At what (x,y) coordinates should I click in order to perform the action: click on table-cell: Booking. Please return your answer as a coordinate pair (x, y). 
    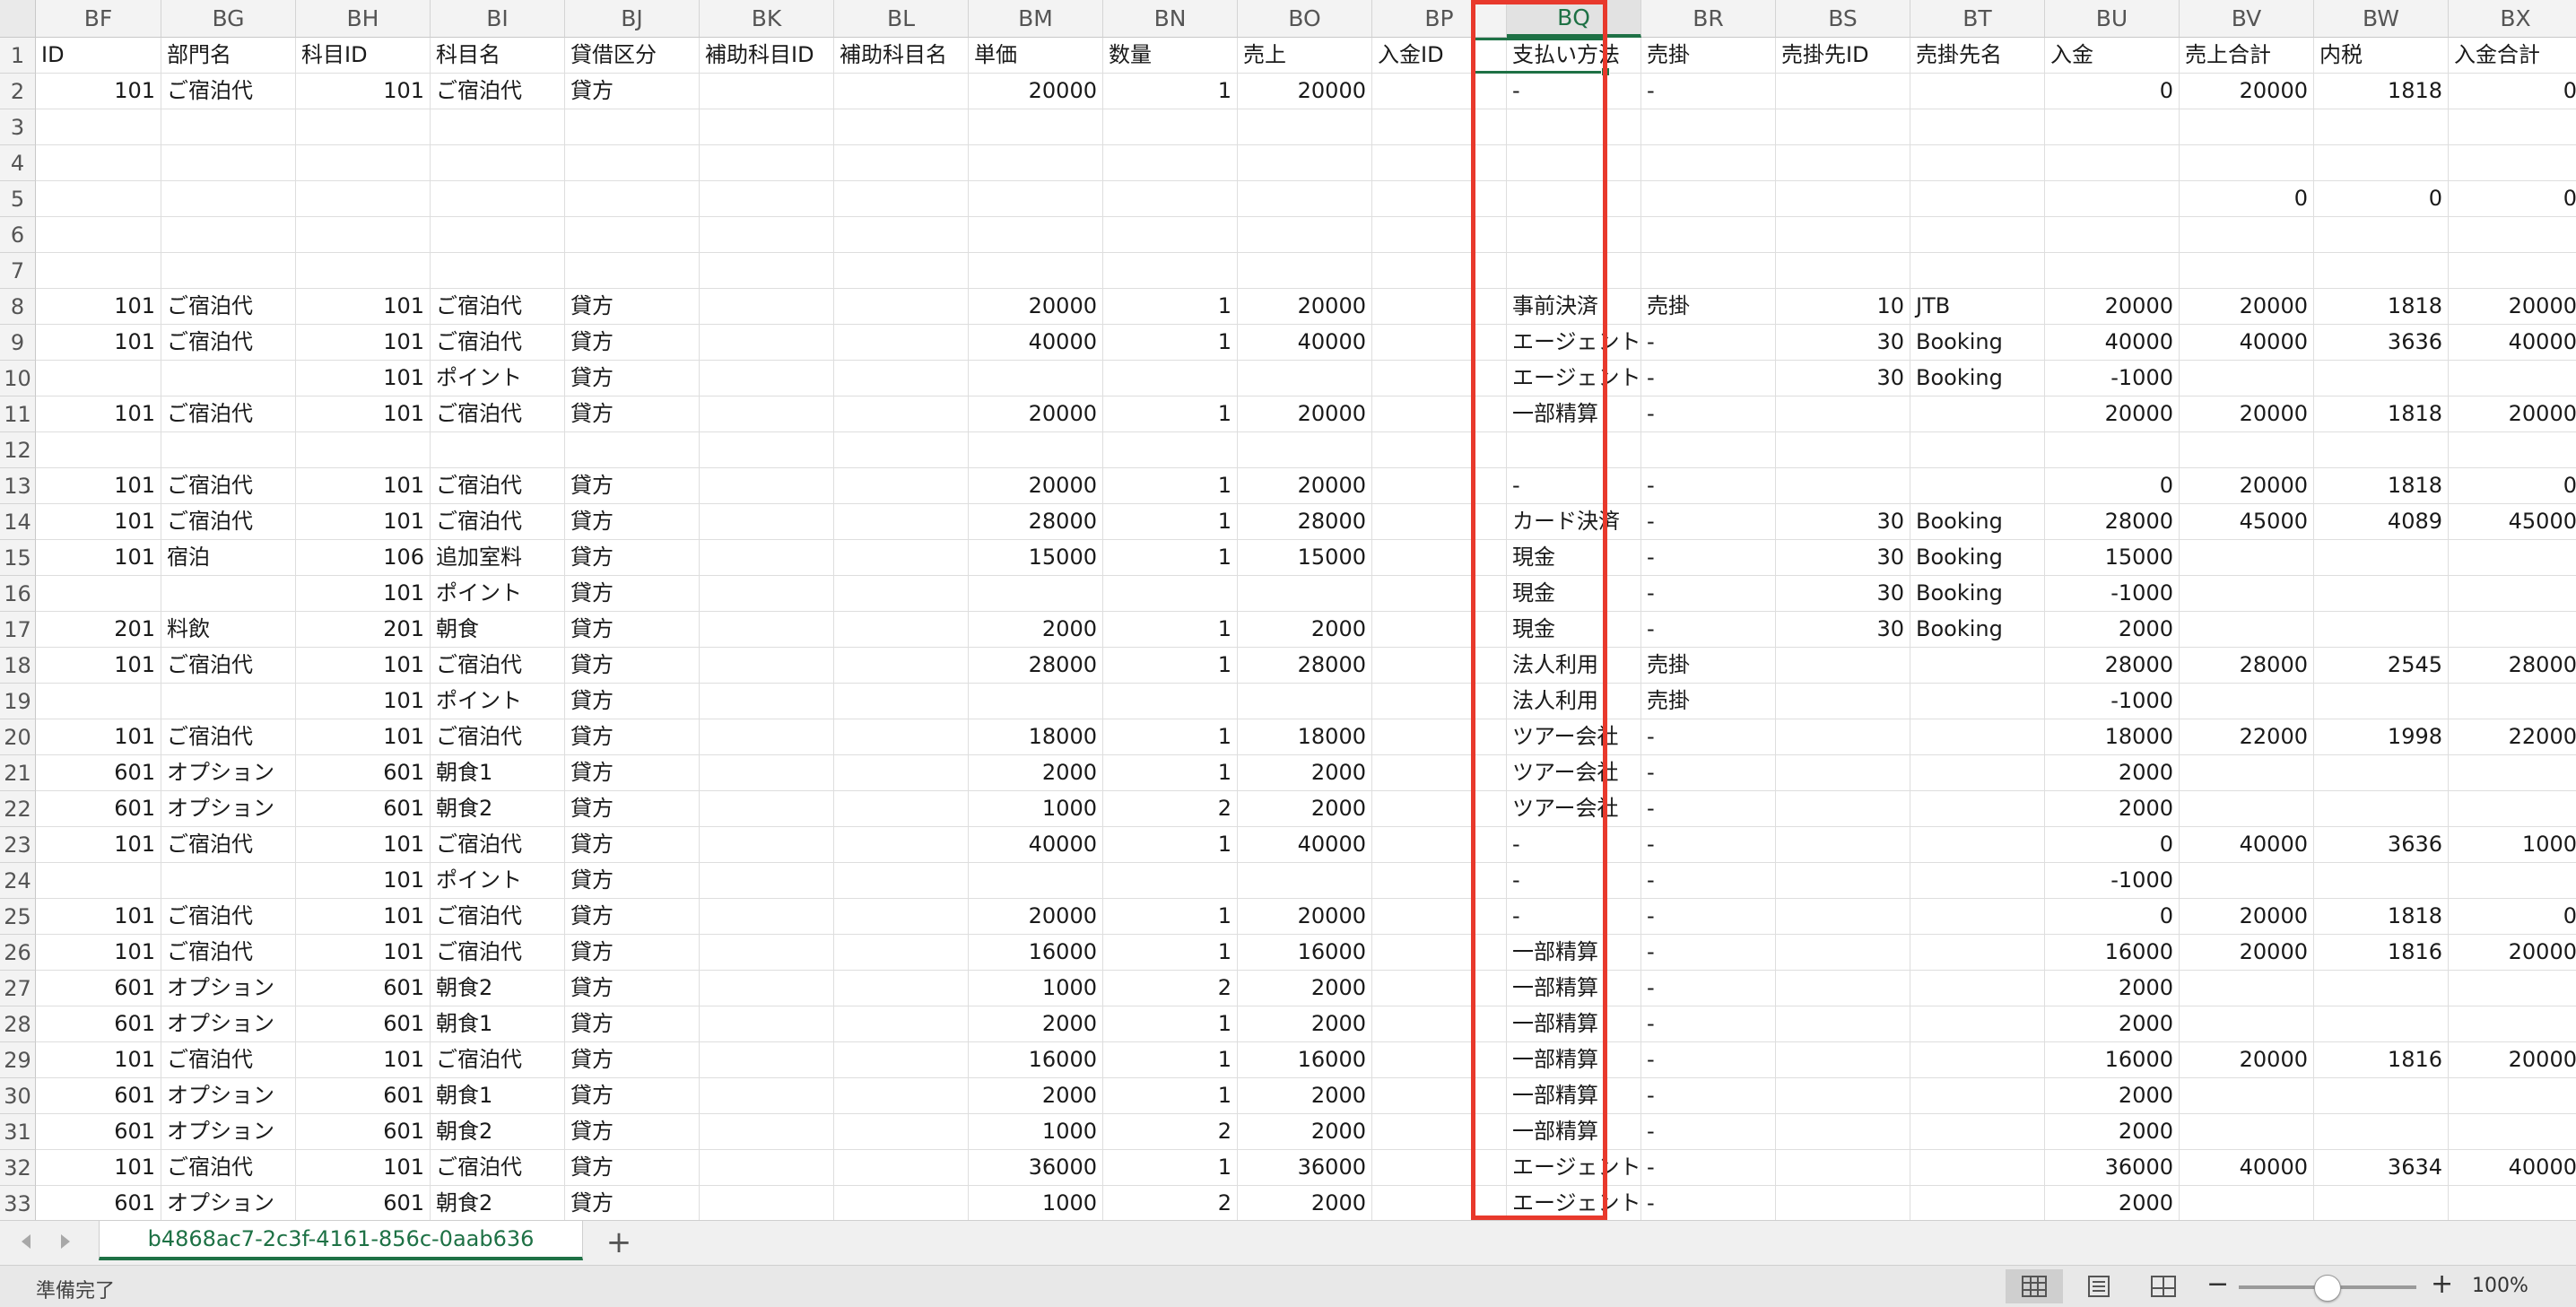
    Looking at the image, I should click on (1977, 378).